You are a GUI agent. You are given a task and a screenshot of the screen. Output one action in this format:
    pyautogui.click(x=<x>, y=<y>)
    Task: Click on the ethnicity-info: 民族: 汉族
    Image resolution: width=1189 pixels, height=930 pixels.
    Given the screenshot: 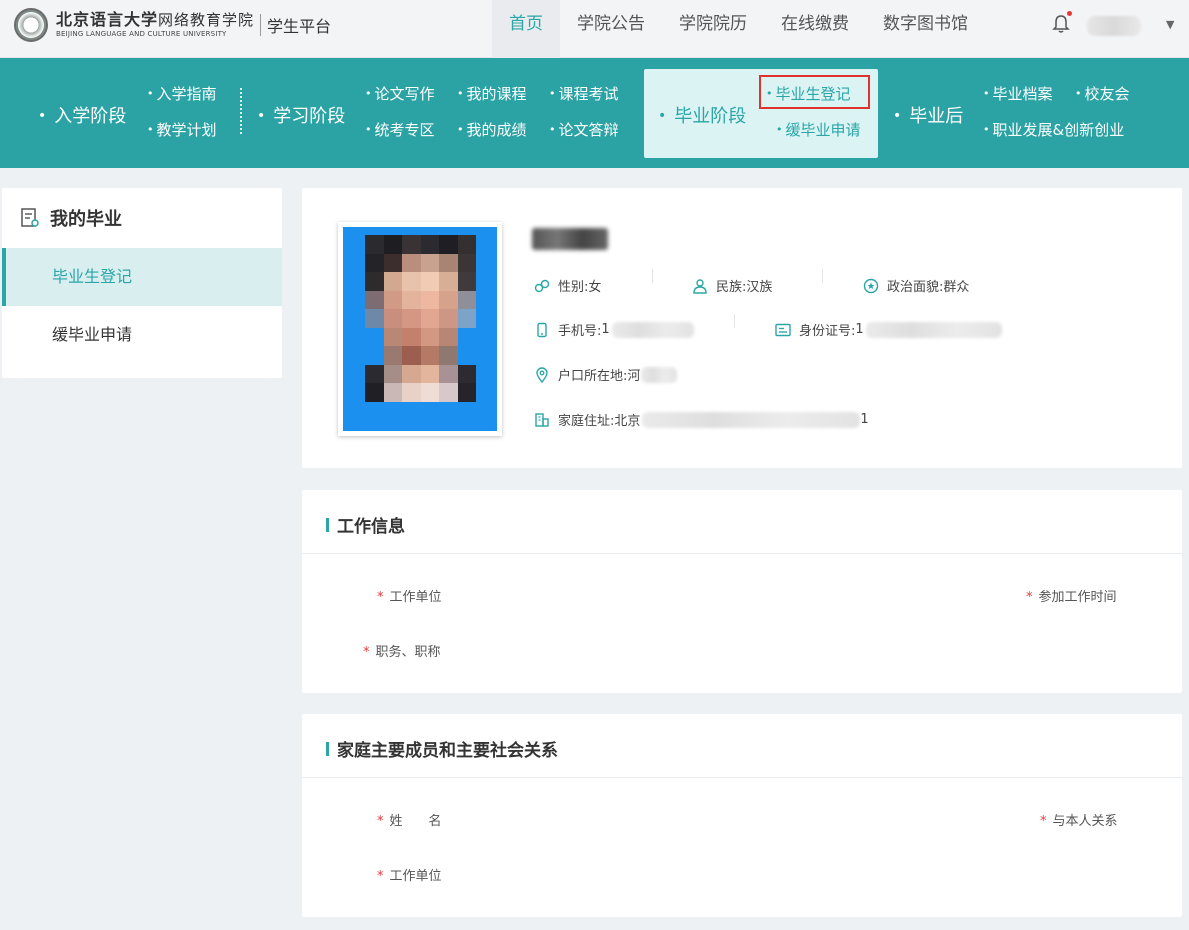 What is the action you would take?
    pyautogui.click(x=732, y=285)
    